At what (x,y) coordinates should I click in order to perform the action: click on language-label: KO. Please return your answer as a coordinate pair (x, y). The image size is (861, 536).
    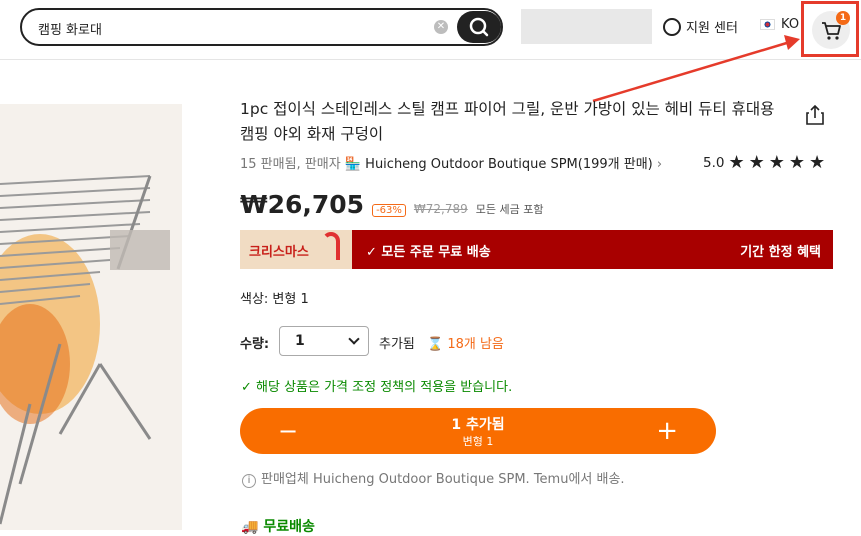
    Looking at the image, I should click on (790, 24).